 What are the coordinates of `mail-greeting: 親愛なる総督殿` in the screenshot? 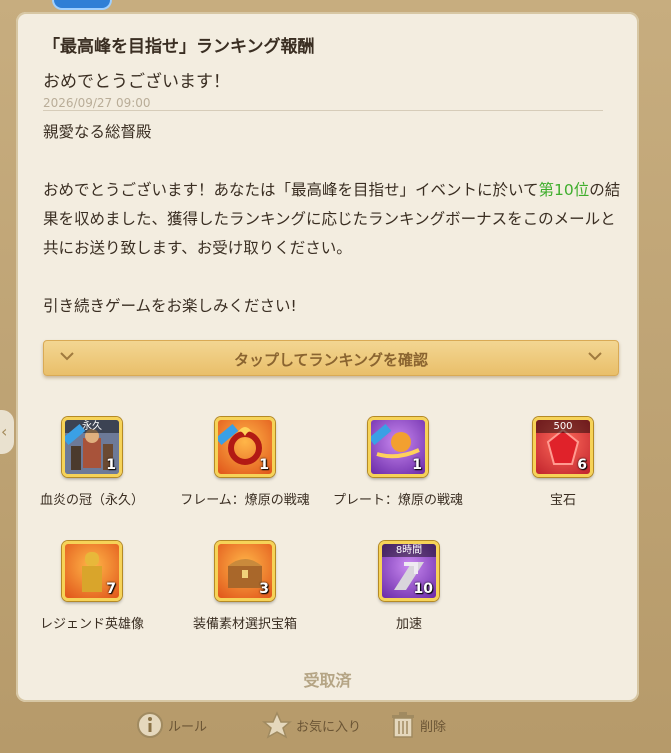 It's located at (97, 132).